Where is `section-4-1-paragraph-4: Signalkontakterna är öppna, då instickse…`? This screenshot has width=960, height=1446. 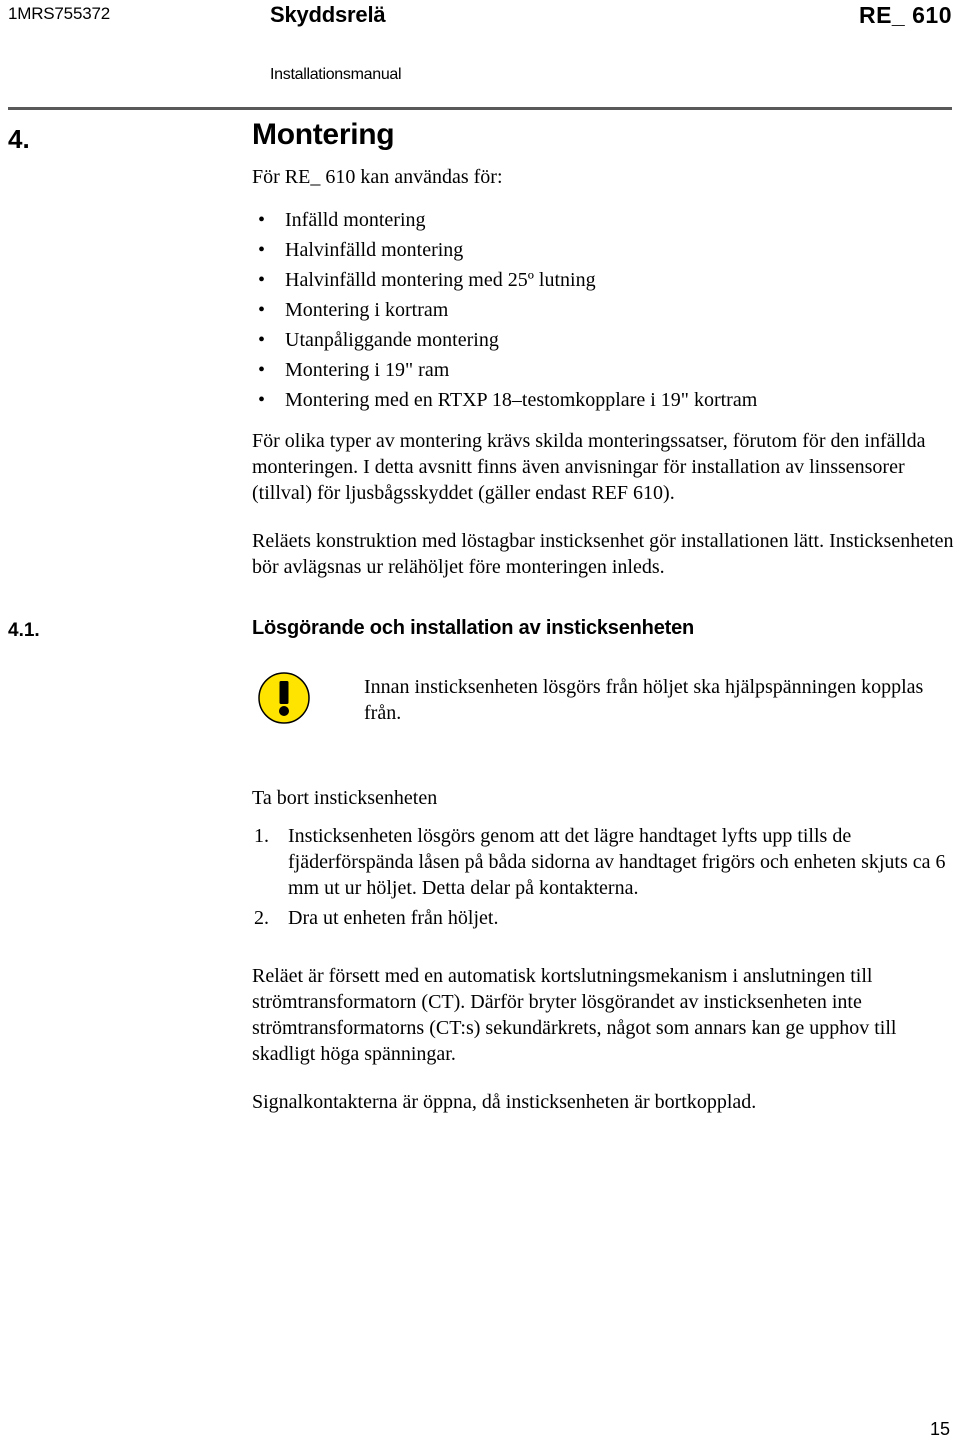 section-4-1-paragraph-4: Signalkontakterna är öppna, då instickse… is located at coordinates (504, 1102).